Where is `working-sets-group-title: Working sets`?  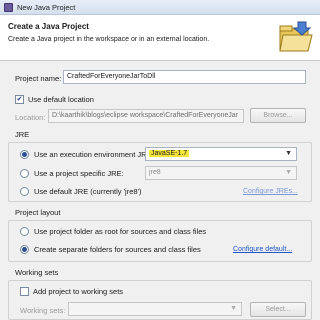 working-sets-group-title: Working sets is located at coordinates (37, 272).